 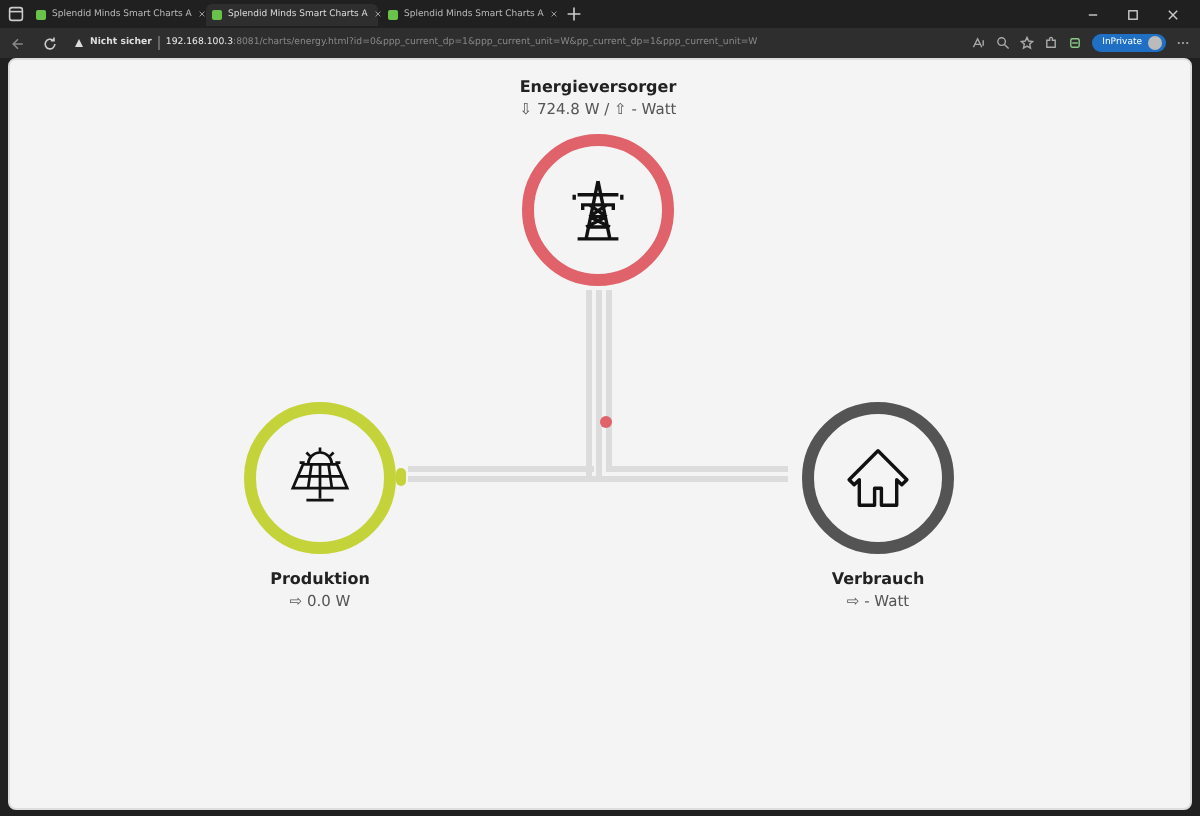 What do you see at coordinates (878, 478) in the screenshot?
I see `house-icon` at bounding box center [878, 478].